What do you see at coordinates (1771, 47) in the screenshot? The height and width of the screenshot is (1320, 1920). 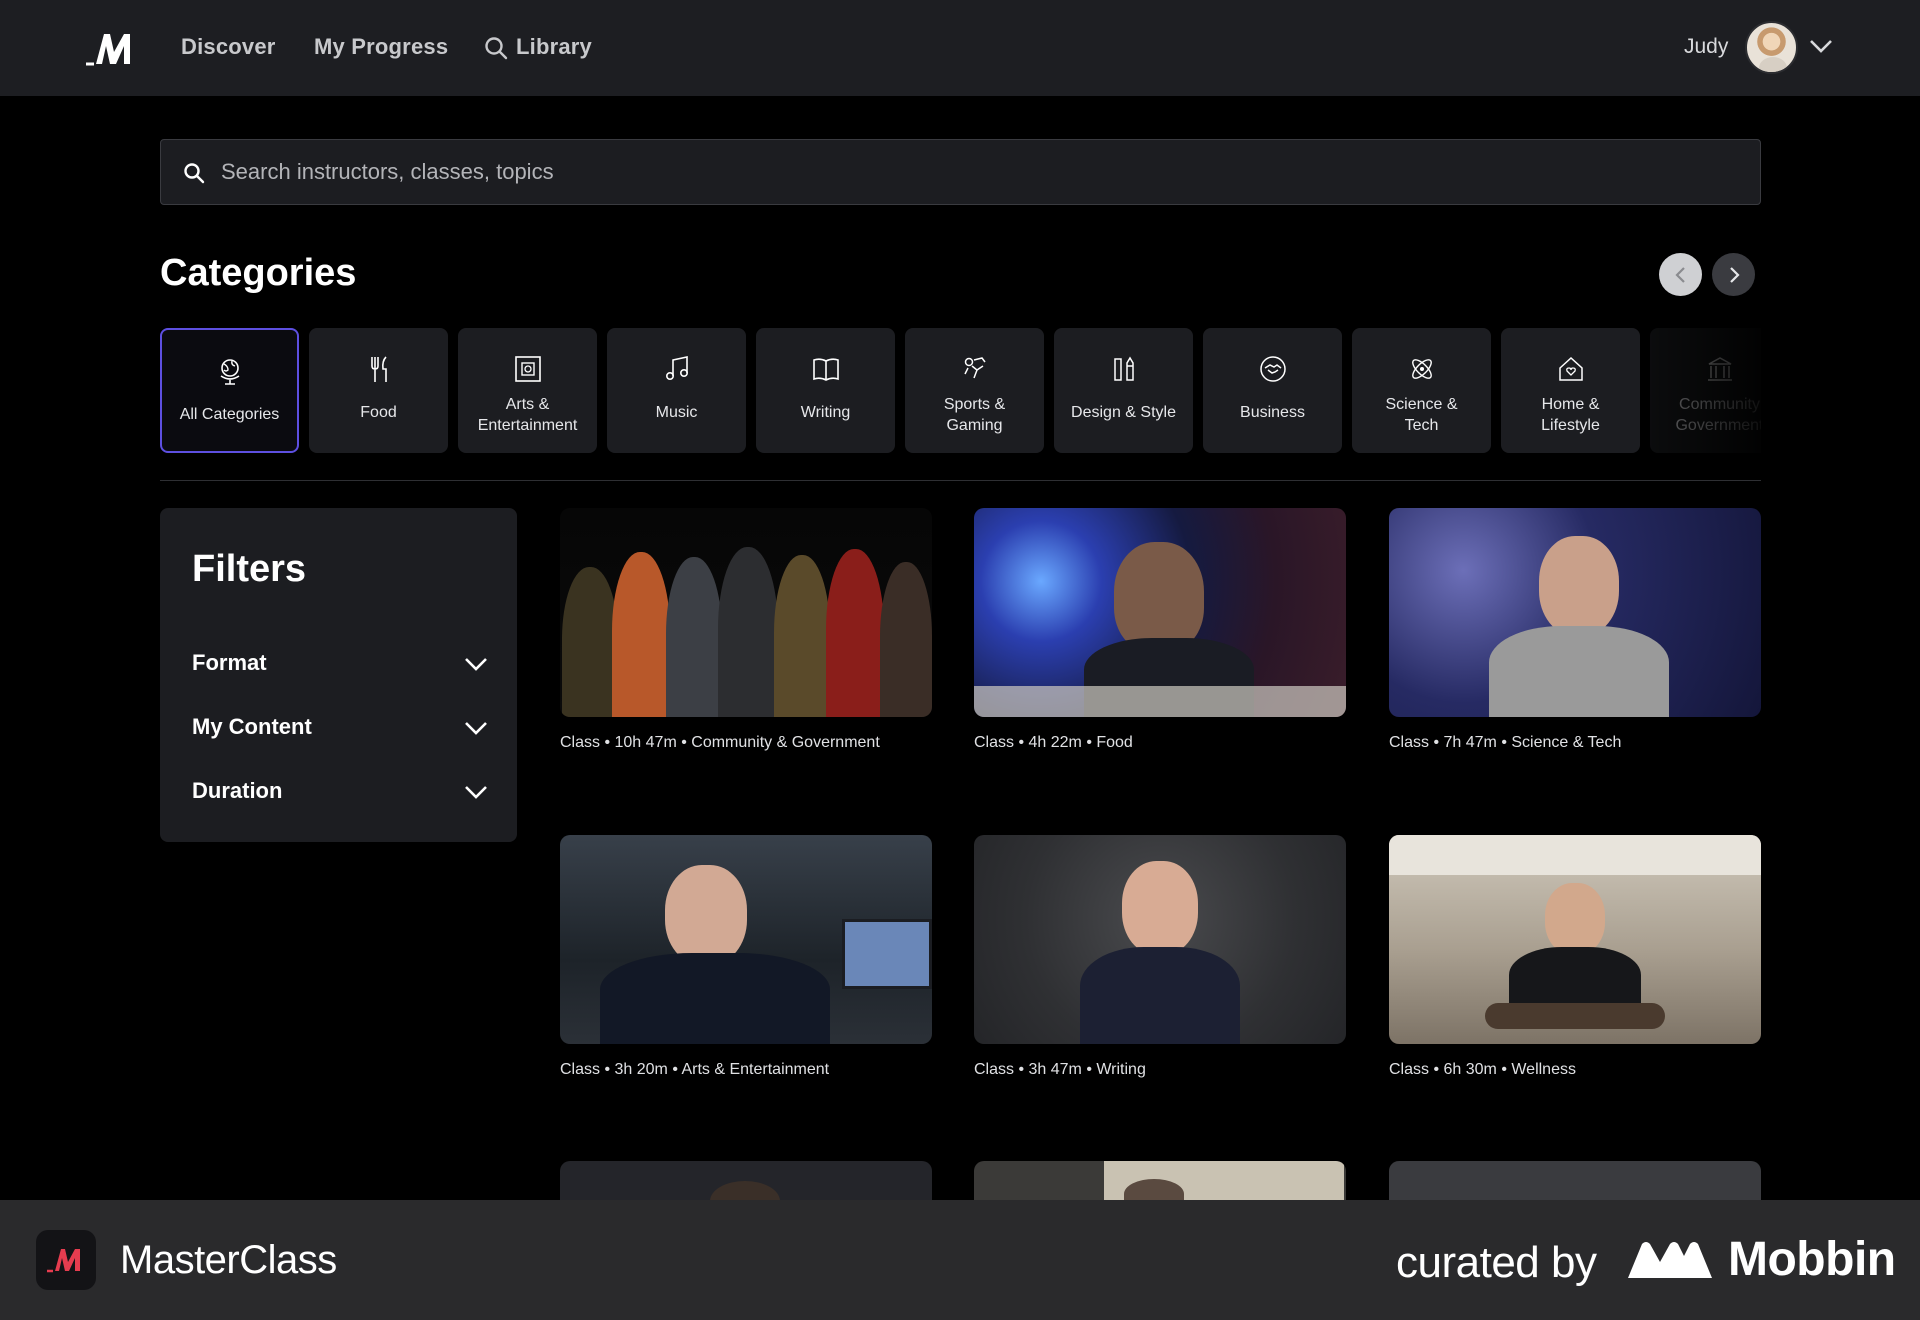 I see `avatar` at bounding box center [1771, 47].